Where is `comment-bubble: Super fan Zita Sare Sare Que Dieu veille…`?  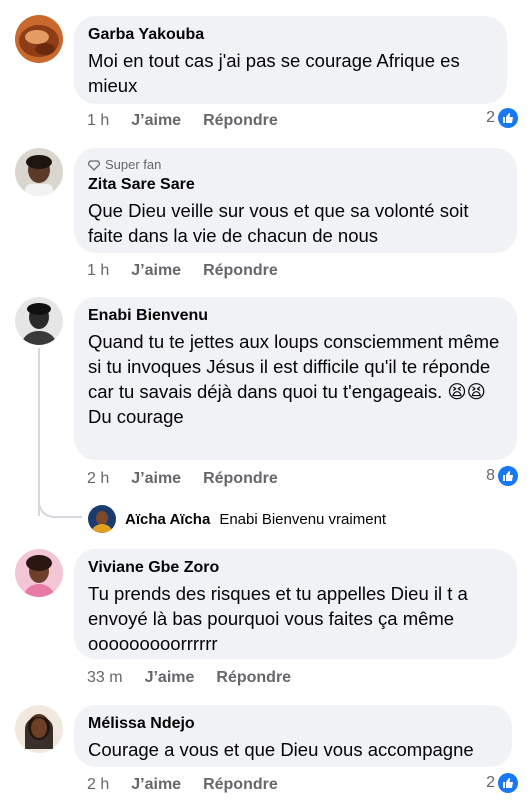
comment-bubble: Super fan Zita Sare Sare Que Dieu veille… is located at coordinates (295, 200).